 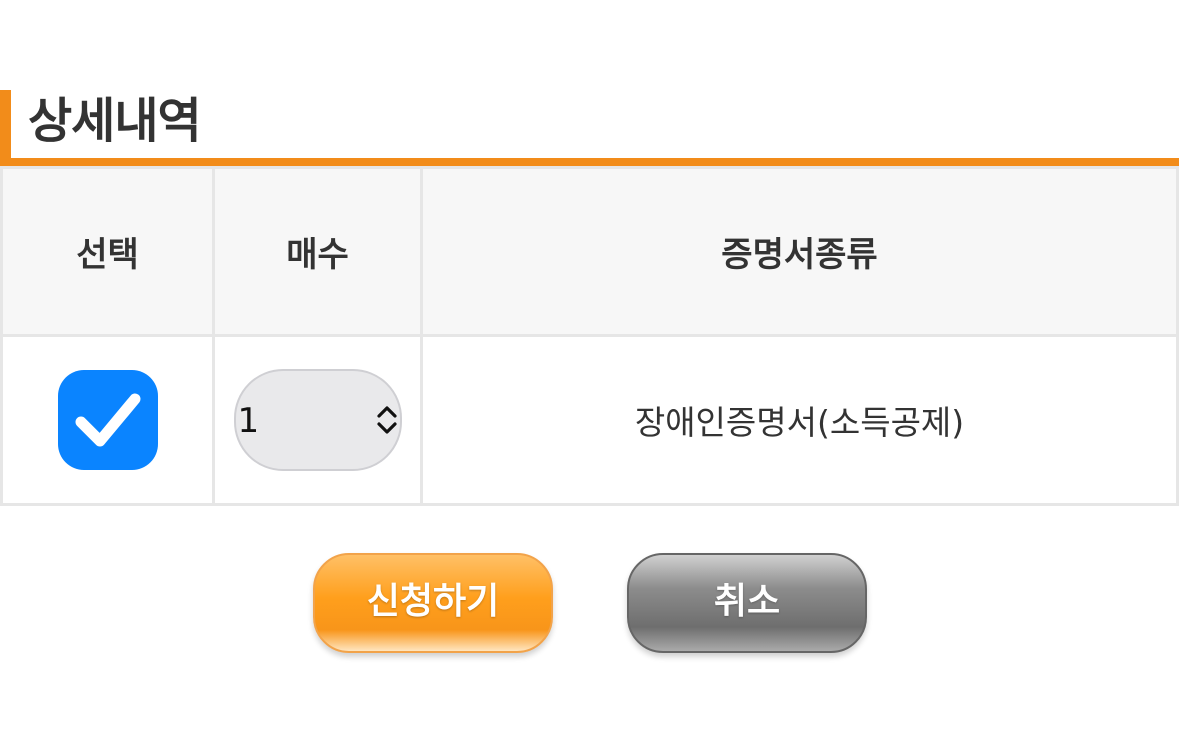 I want to click on section-title: 상세내역, so click(x=115, y=121).